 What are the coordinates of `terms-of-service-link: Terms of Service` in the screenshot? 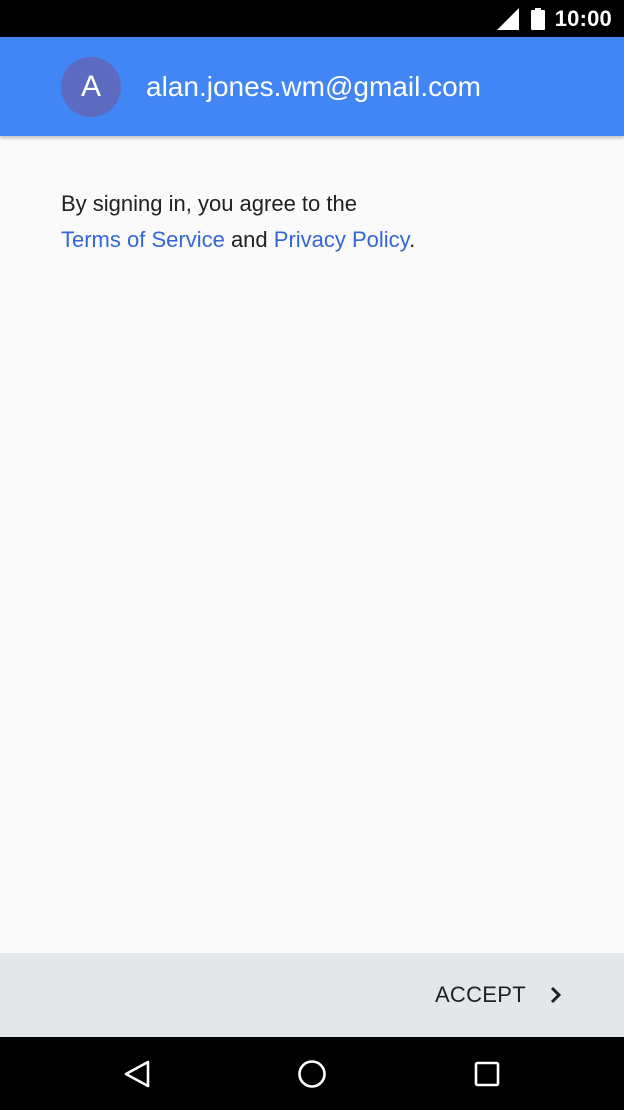 It's located at (143, 239).